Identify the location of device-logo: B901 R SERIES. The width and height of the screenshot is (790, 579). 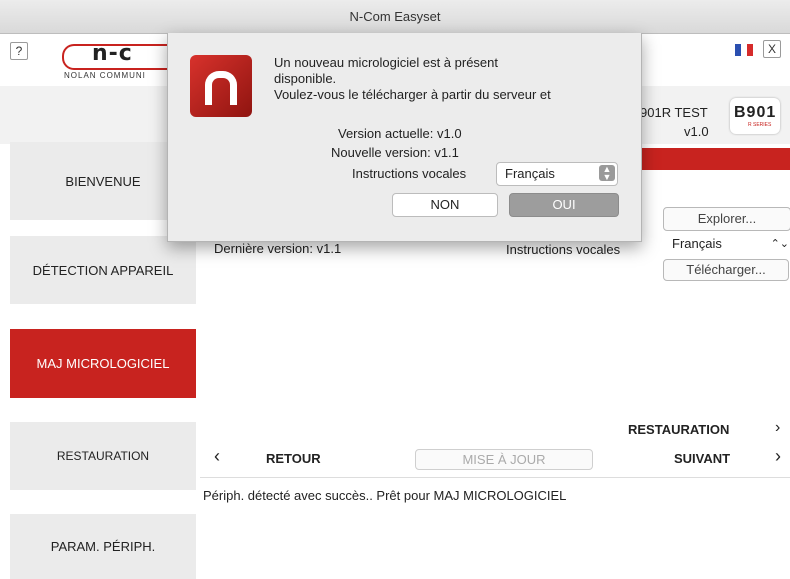
(755, 116).